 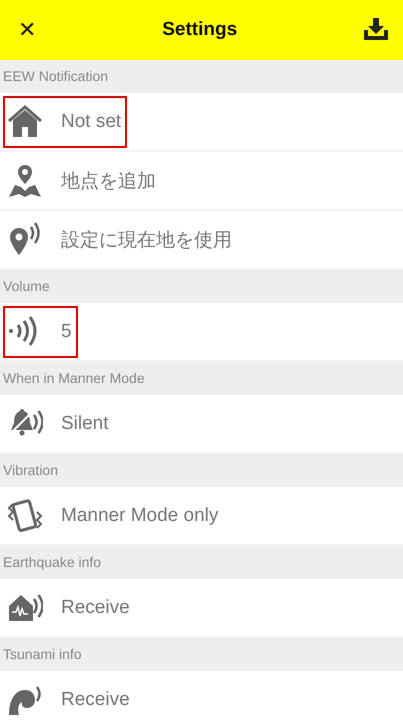 I want to click on section-header: When in Manner Mode, so click(x=201, y=378).